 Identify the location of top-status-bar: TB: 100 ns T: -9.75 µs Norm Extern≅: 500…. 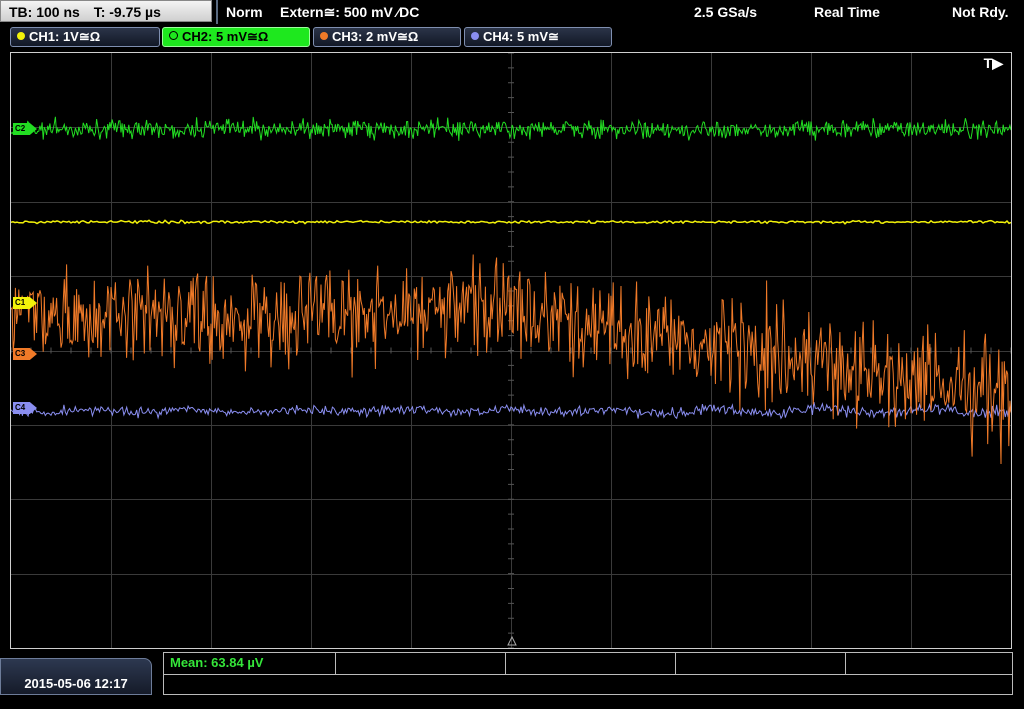
(512, 12).